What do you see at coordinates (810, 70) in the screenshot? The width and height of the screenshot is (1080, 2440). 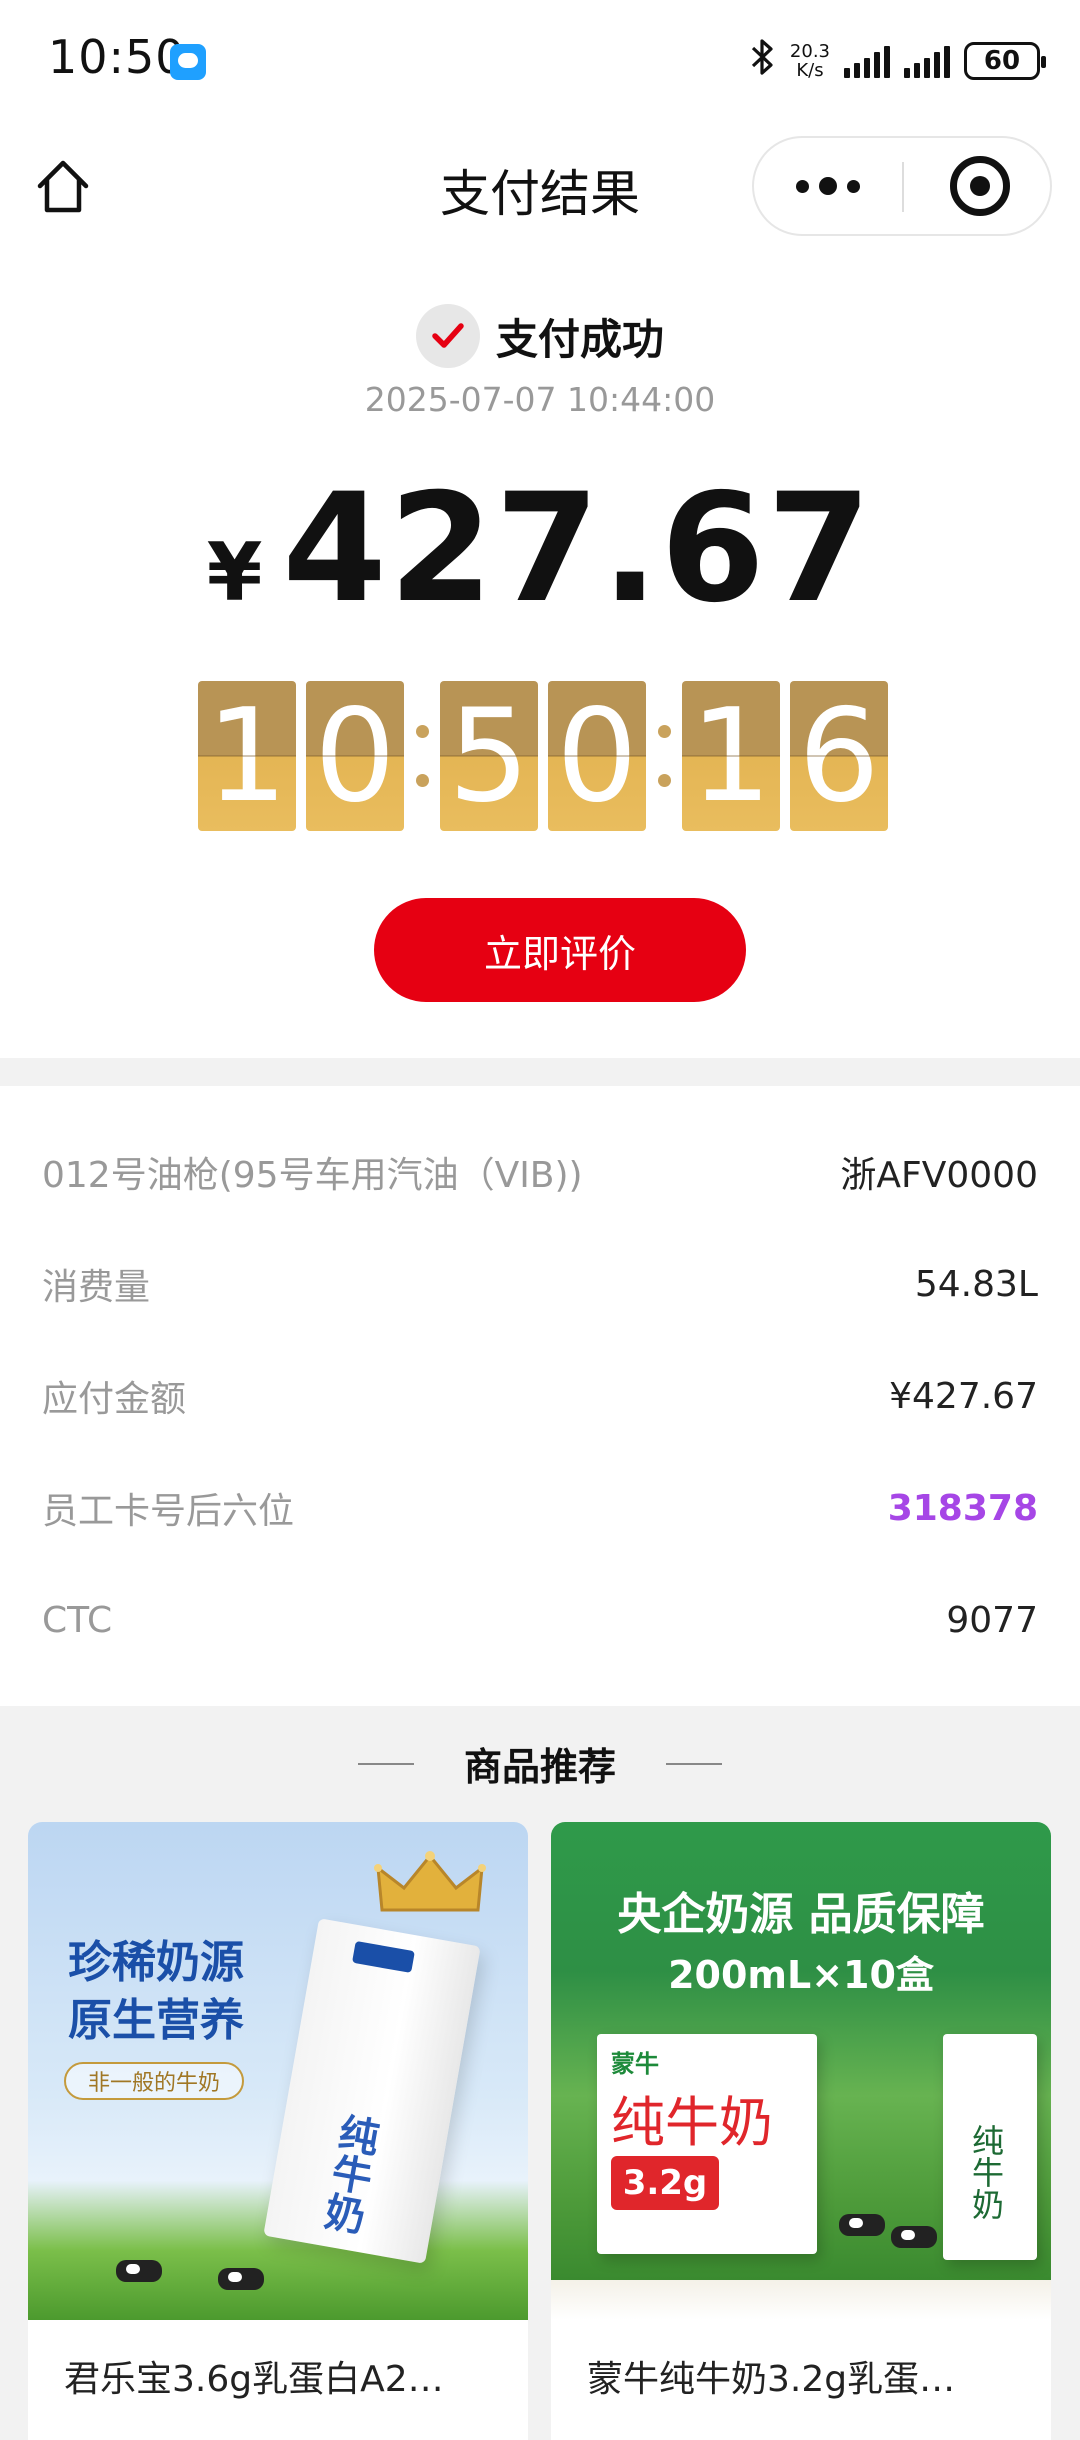 I see `network-speed-unit: K/s` at bounding box center [810, 70].